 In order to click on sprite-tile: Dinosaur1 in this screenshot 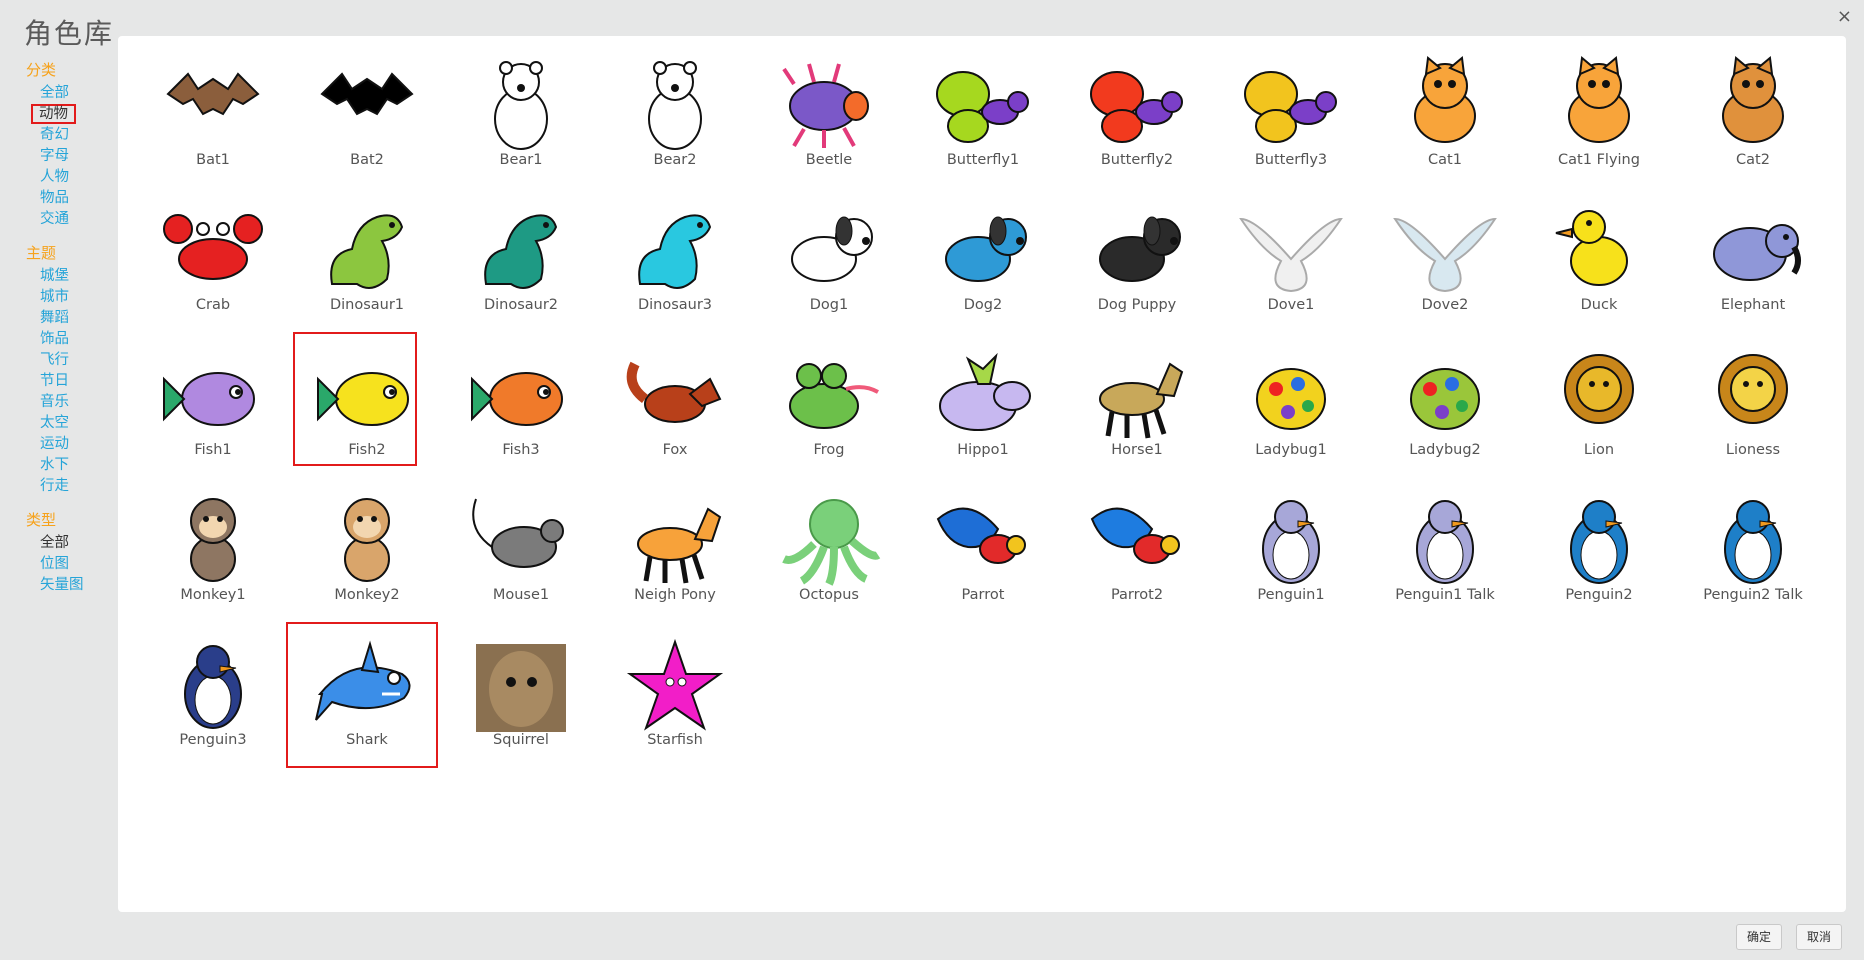, I will do `click(367, 265)`.